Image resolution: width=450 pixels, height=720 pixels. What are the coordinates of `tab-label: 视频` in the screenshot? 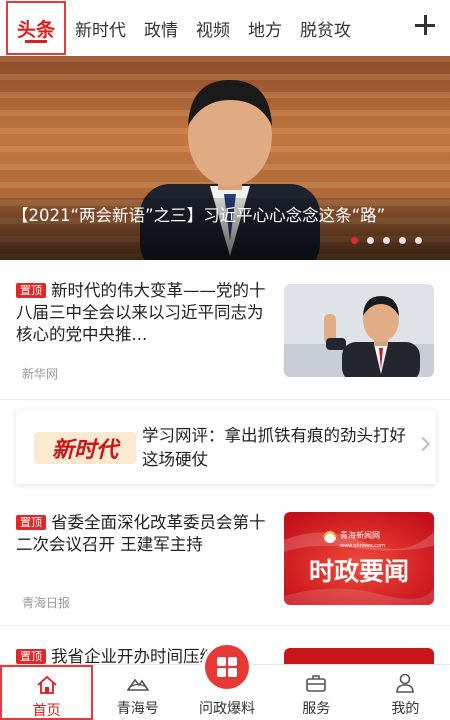 It's located at (213, 30).